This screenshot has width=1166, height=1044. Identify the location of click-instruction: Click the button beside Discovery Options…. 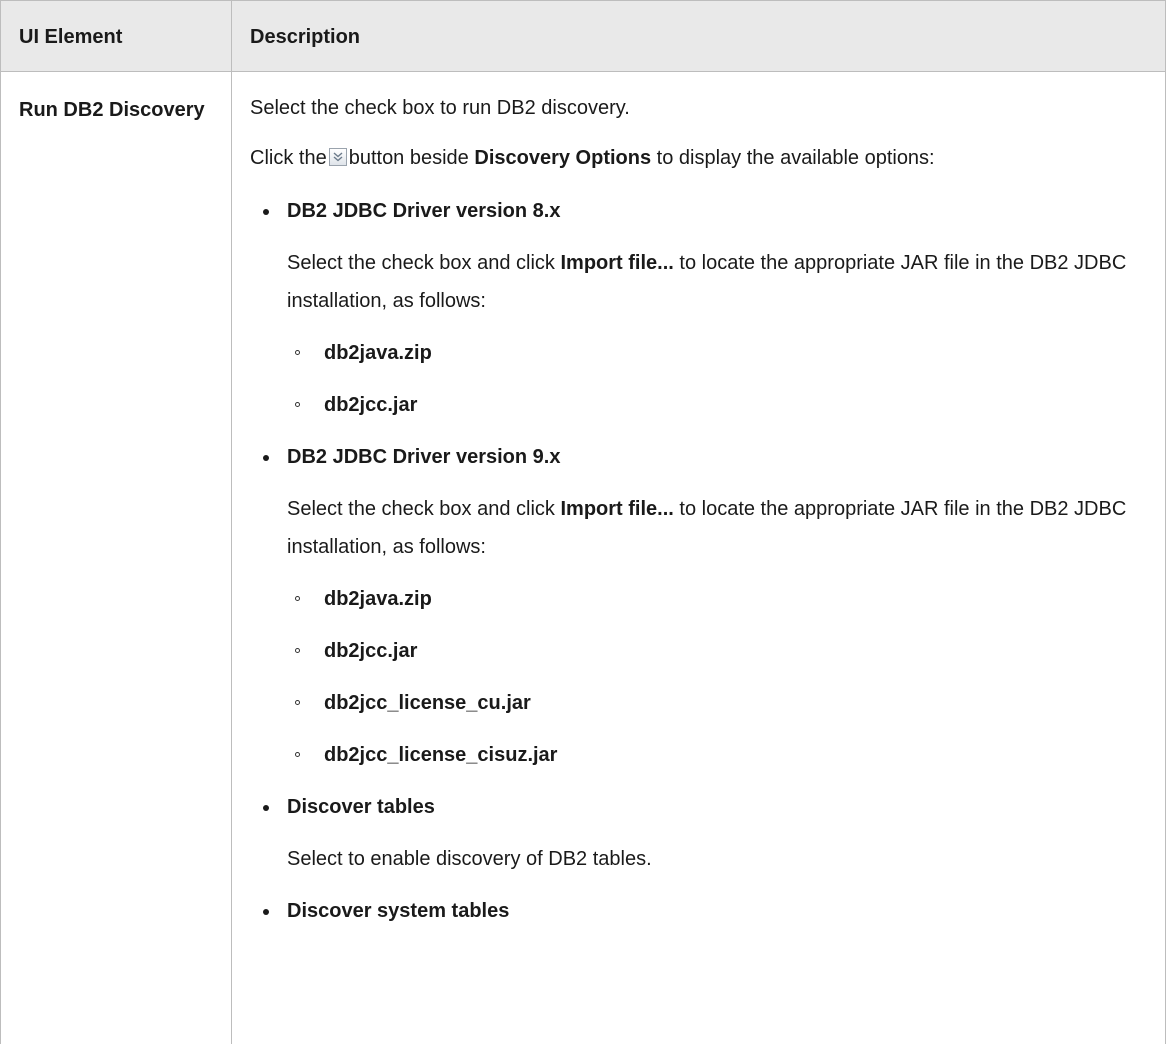
(702, 158).